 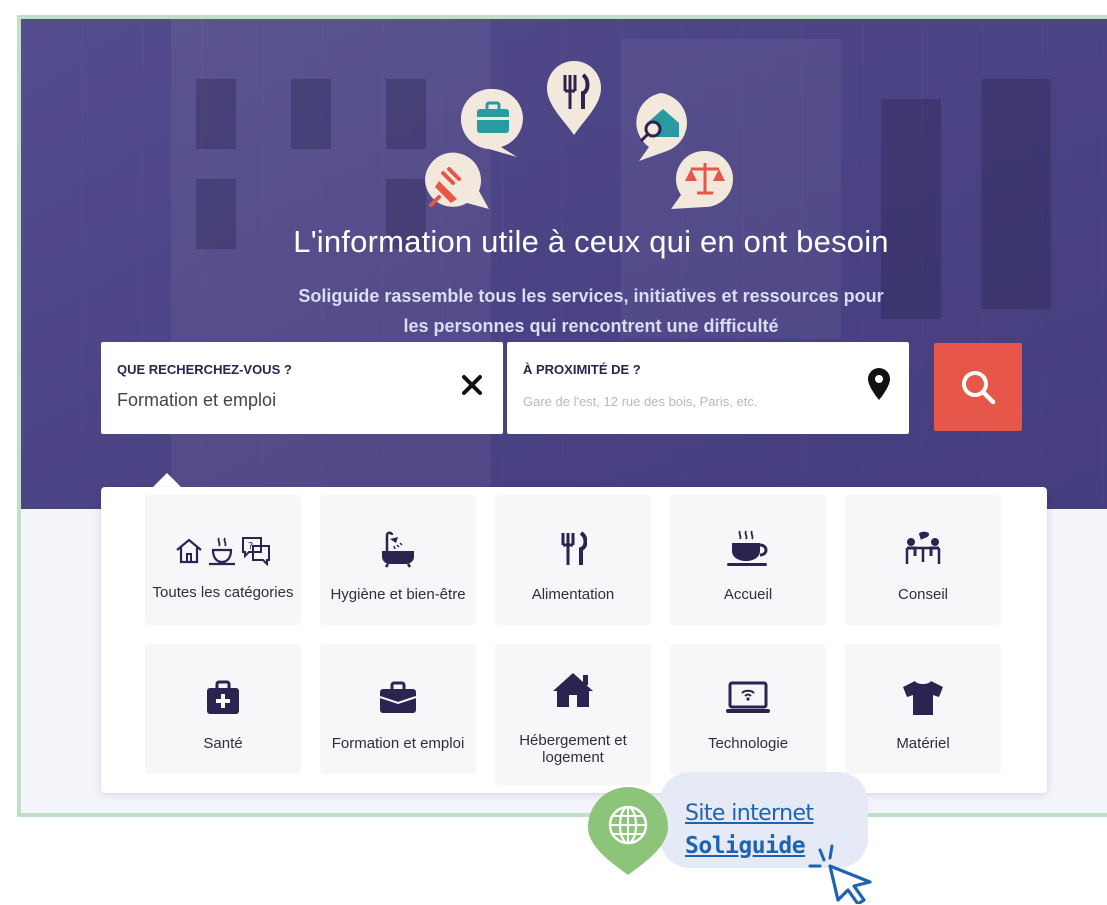 What do you see at coordinates (923, 594) in the screenshot?
I see `category-label: Conseil` at bounding box center [923, 594].